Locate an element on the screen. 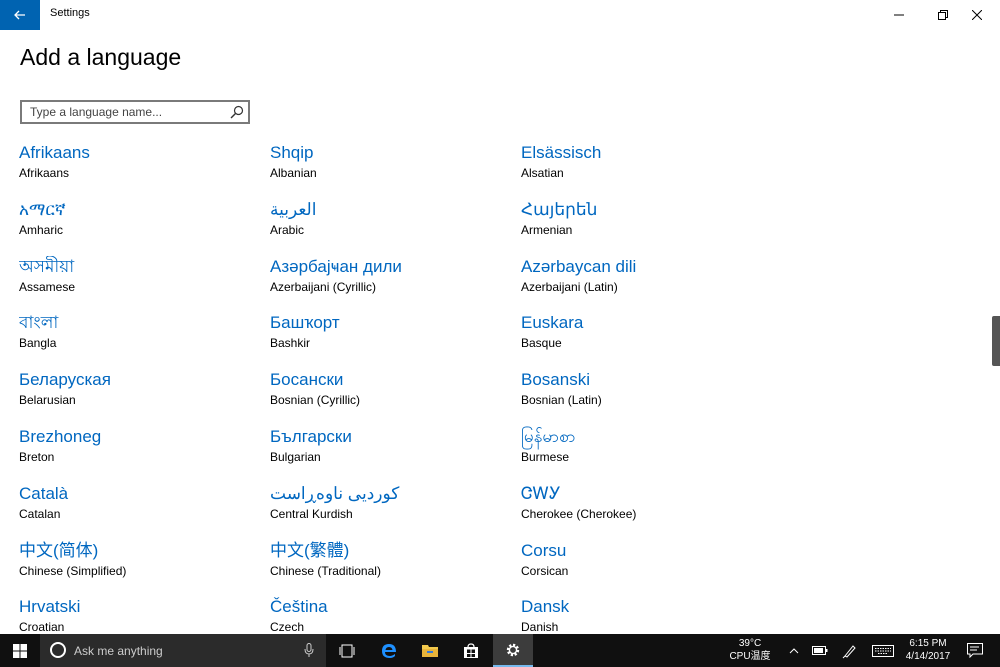 The image size is (1000, 667). language-native-name: Català is located at coordinates (44, 493).